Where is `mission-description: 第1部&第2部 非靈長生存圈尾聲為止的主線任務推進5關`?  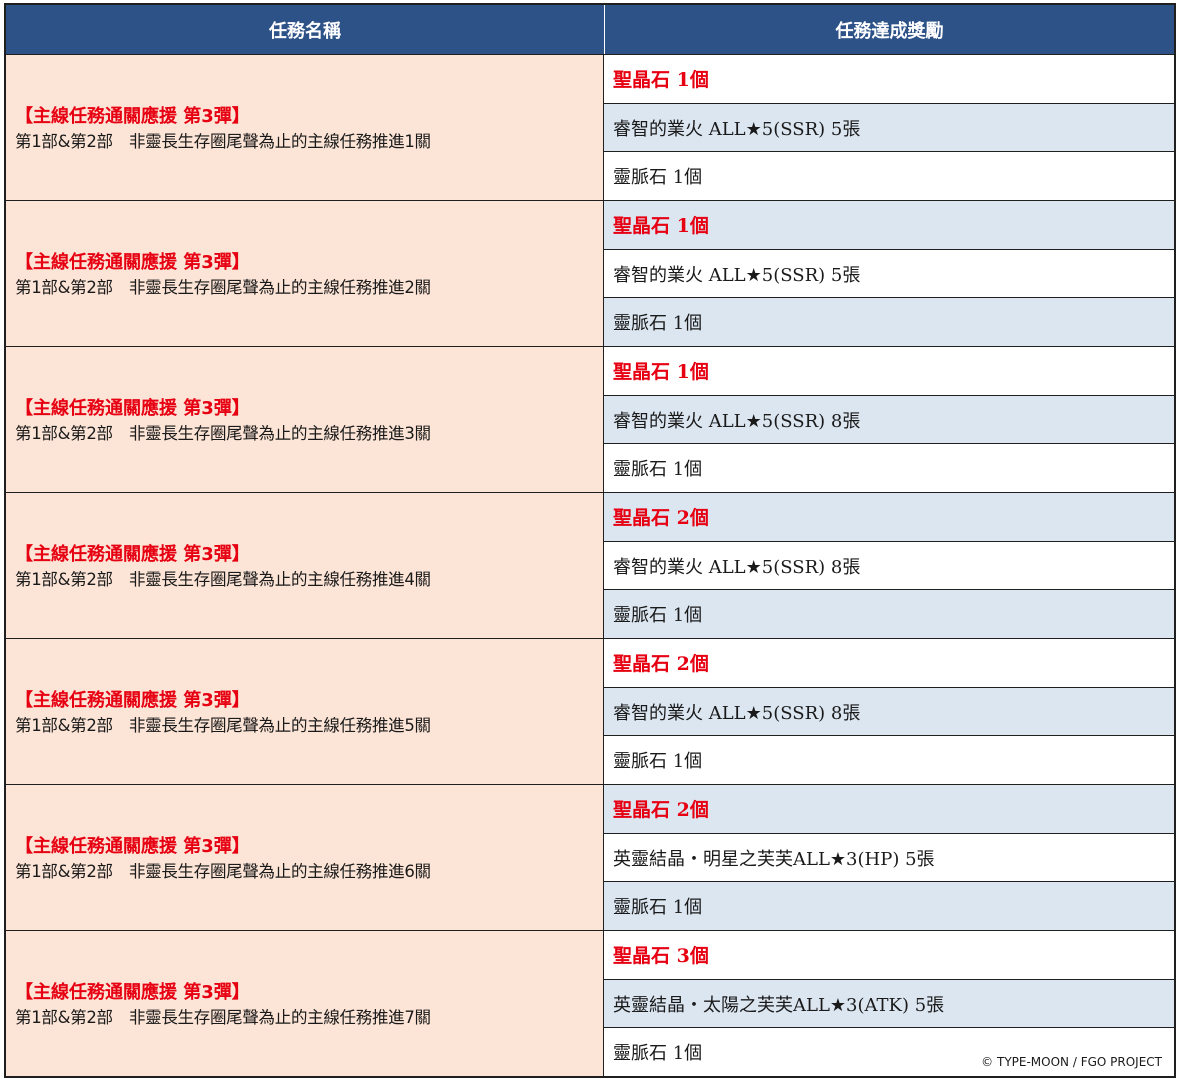 mission-description: 第1部&第2部 非靈長生存圈尾聲為止的主線任務推進5關 is located at coordinates (223, 725).